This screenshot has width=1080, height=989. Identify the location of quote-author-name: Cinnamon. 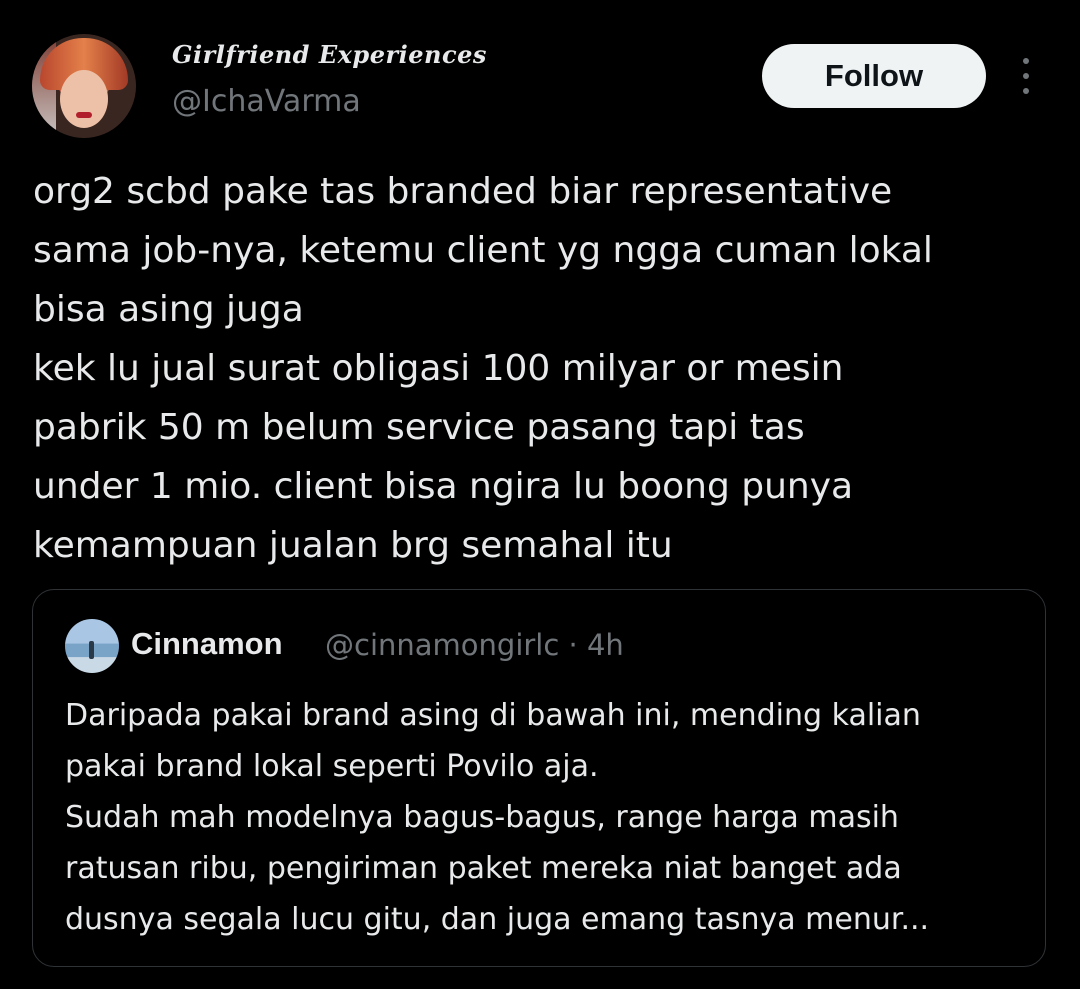
(207, 644).